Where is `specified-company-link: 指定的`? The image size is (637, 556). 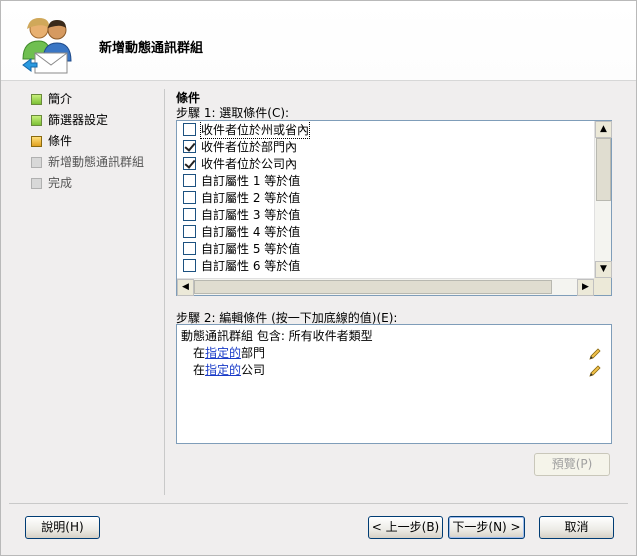 specified-company-link: 指定的 is located at coordinates (223, 370).